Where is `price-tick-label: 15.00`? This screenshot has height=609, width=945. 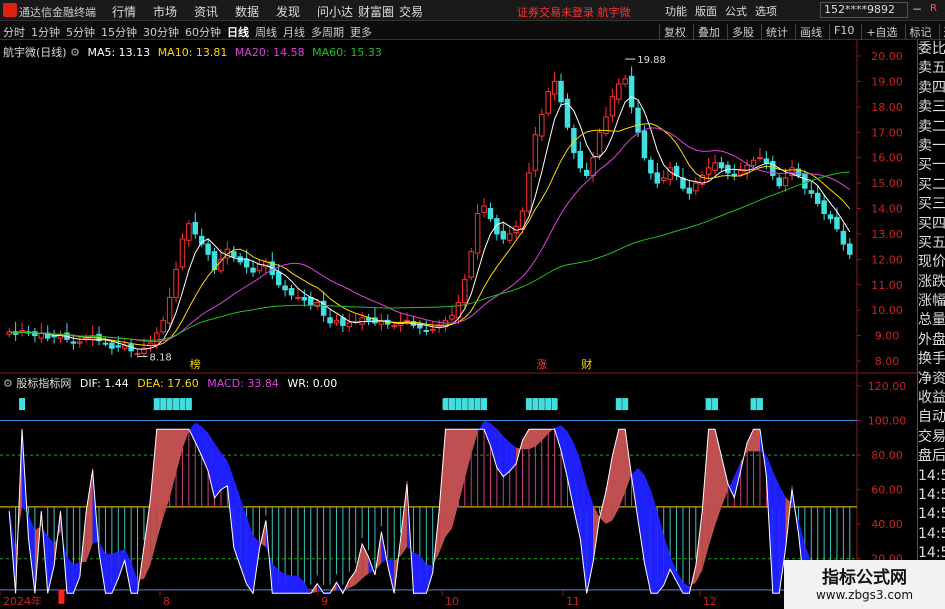 price-tick-label: 15.00 is located at coordinates (887, 183).